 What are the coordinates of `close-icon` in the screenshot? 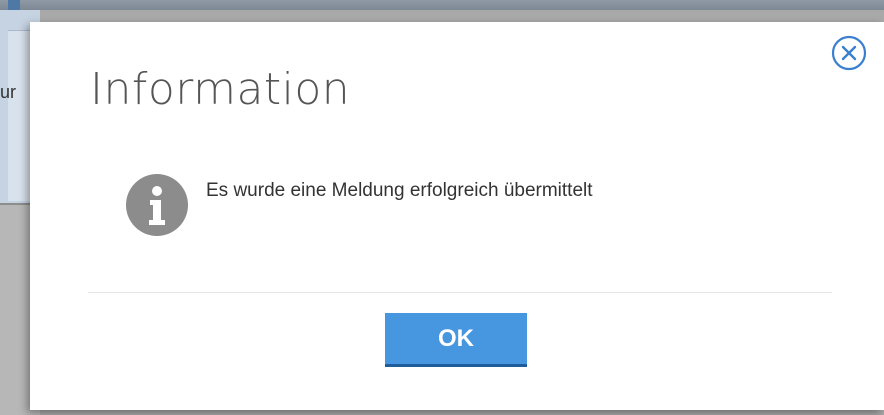 It's located at (849, 53).